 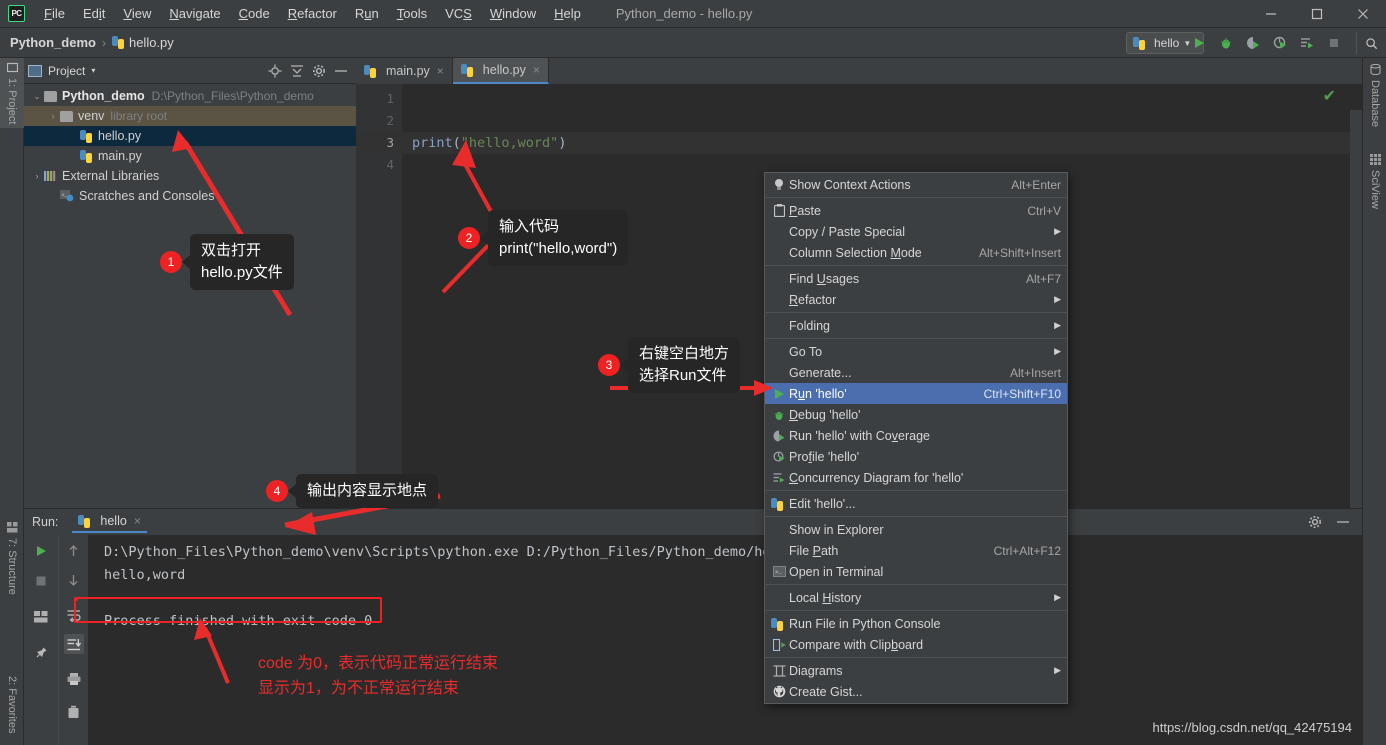 I want to click on callout-1-notch, so click(x=186, y=261).